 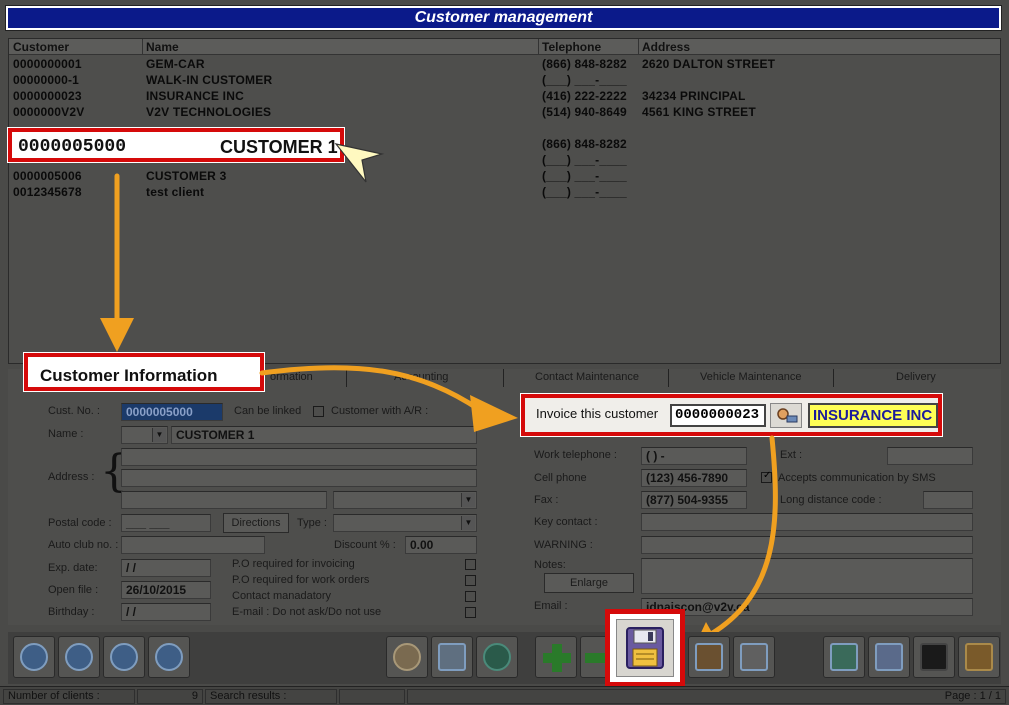 What do you see at coordinates (371, 389) in the screenshot?
I see `arrow-to-invoice` at bounding box center [371, 389].